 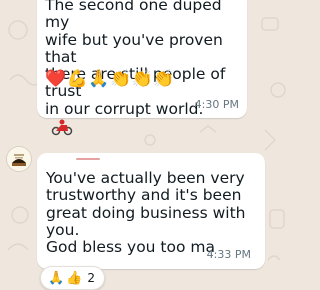 What do you see at coordinates (134, 48) in the screenshot?
I see `message-line: wife but you've proven that` at bounding box center [134, 48].